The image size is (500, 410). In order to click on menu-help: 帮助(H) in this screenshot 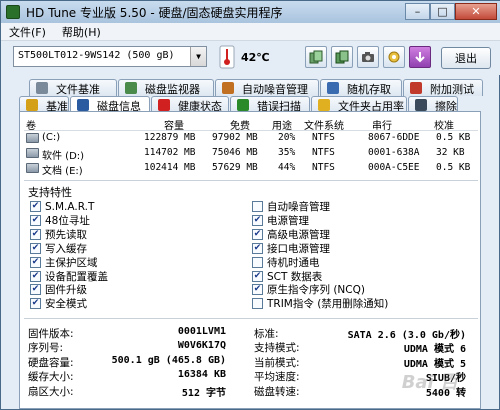, I will do `click(81, 32)`.